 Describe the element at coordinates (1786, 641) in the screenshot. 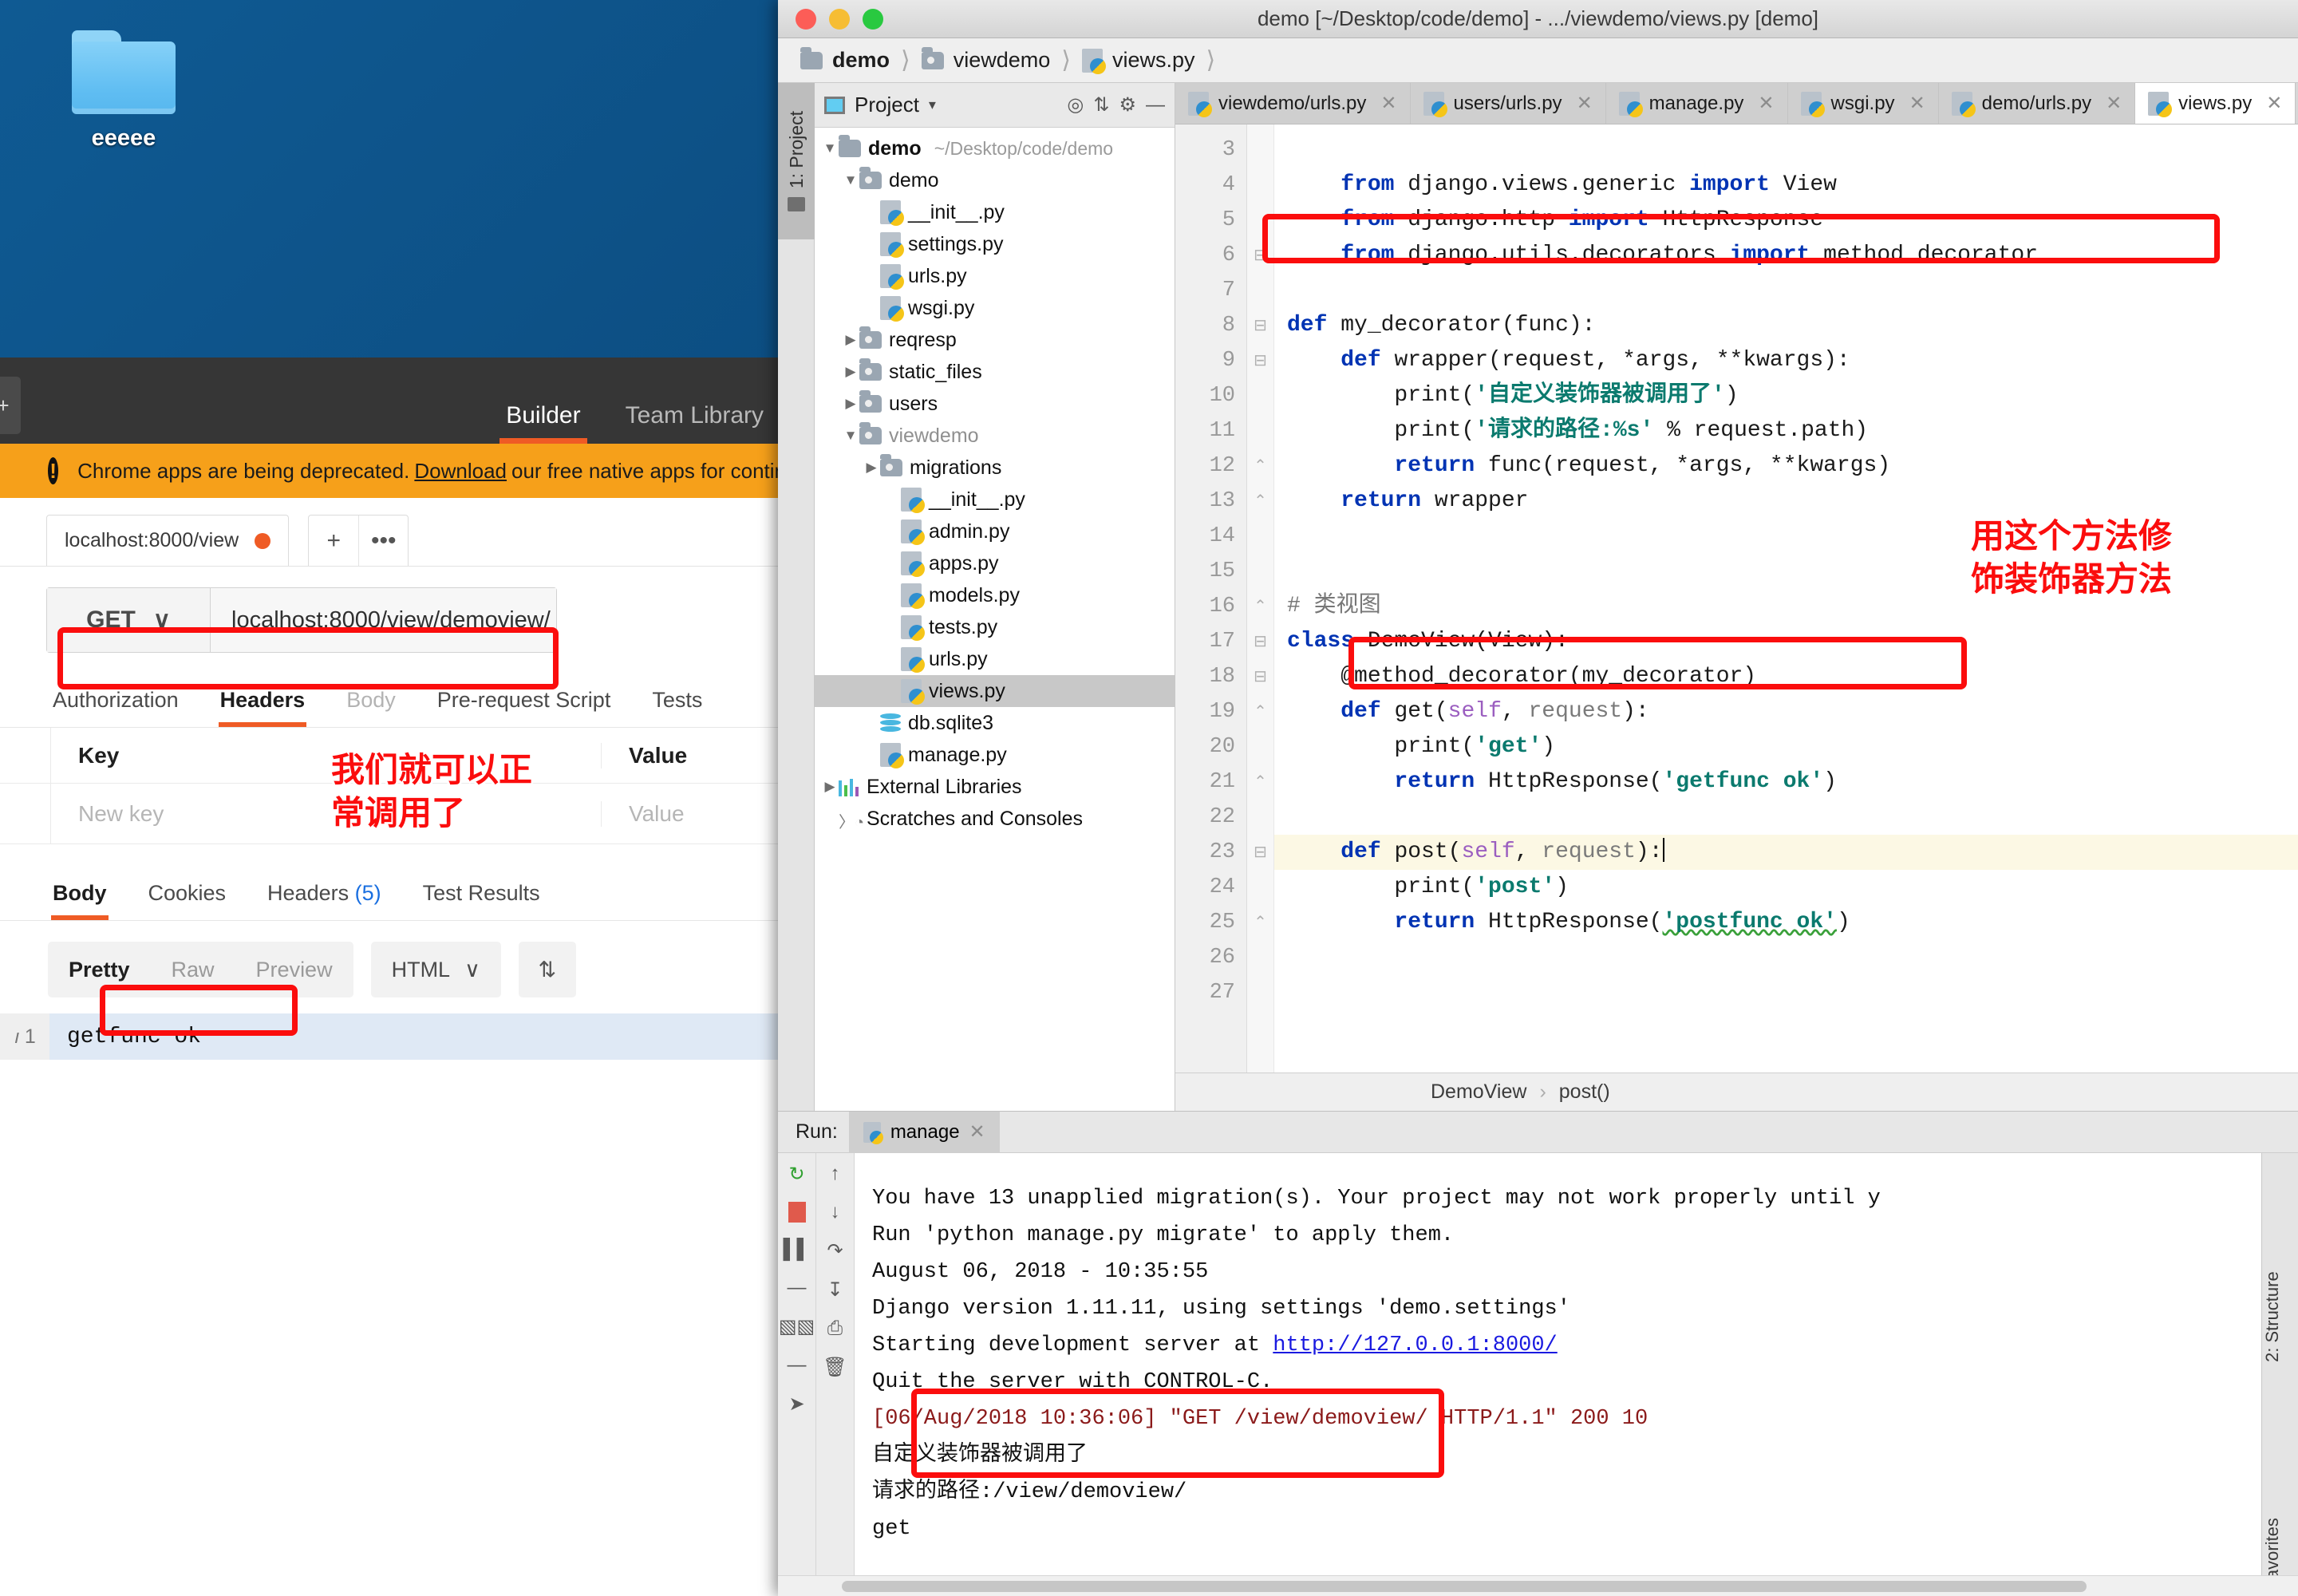

I see `code-line: class DemoView(View):` at that location.